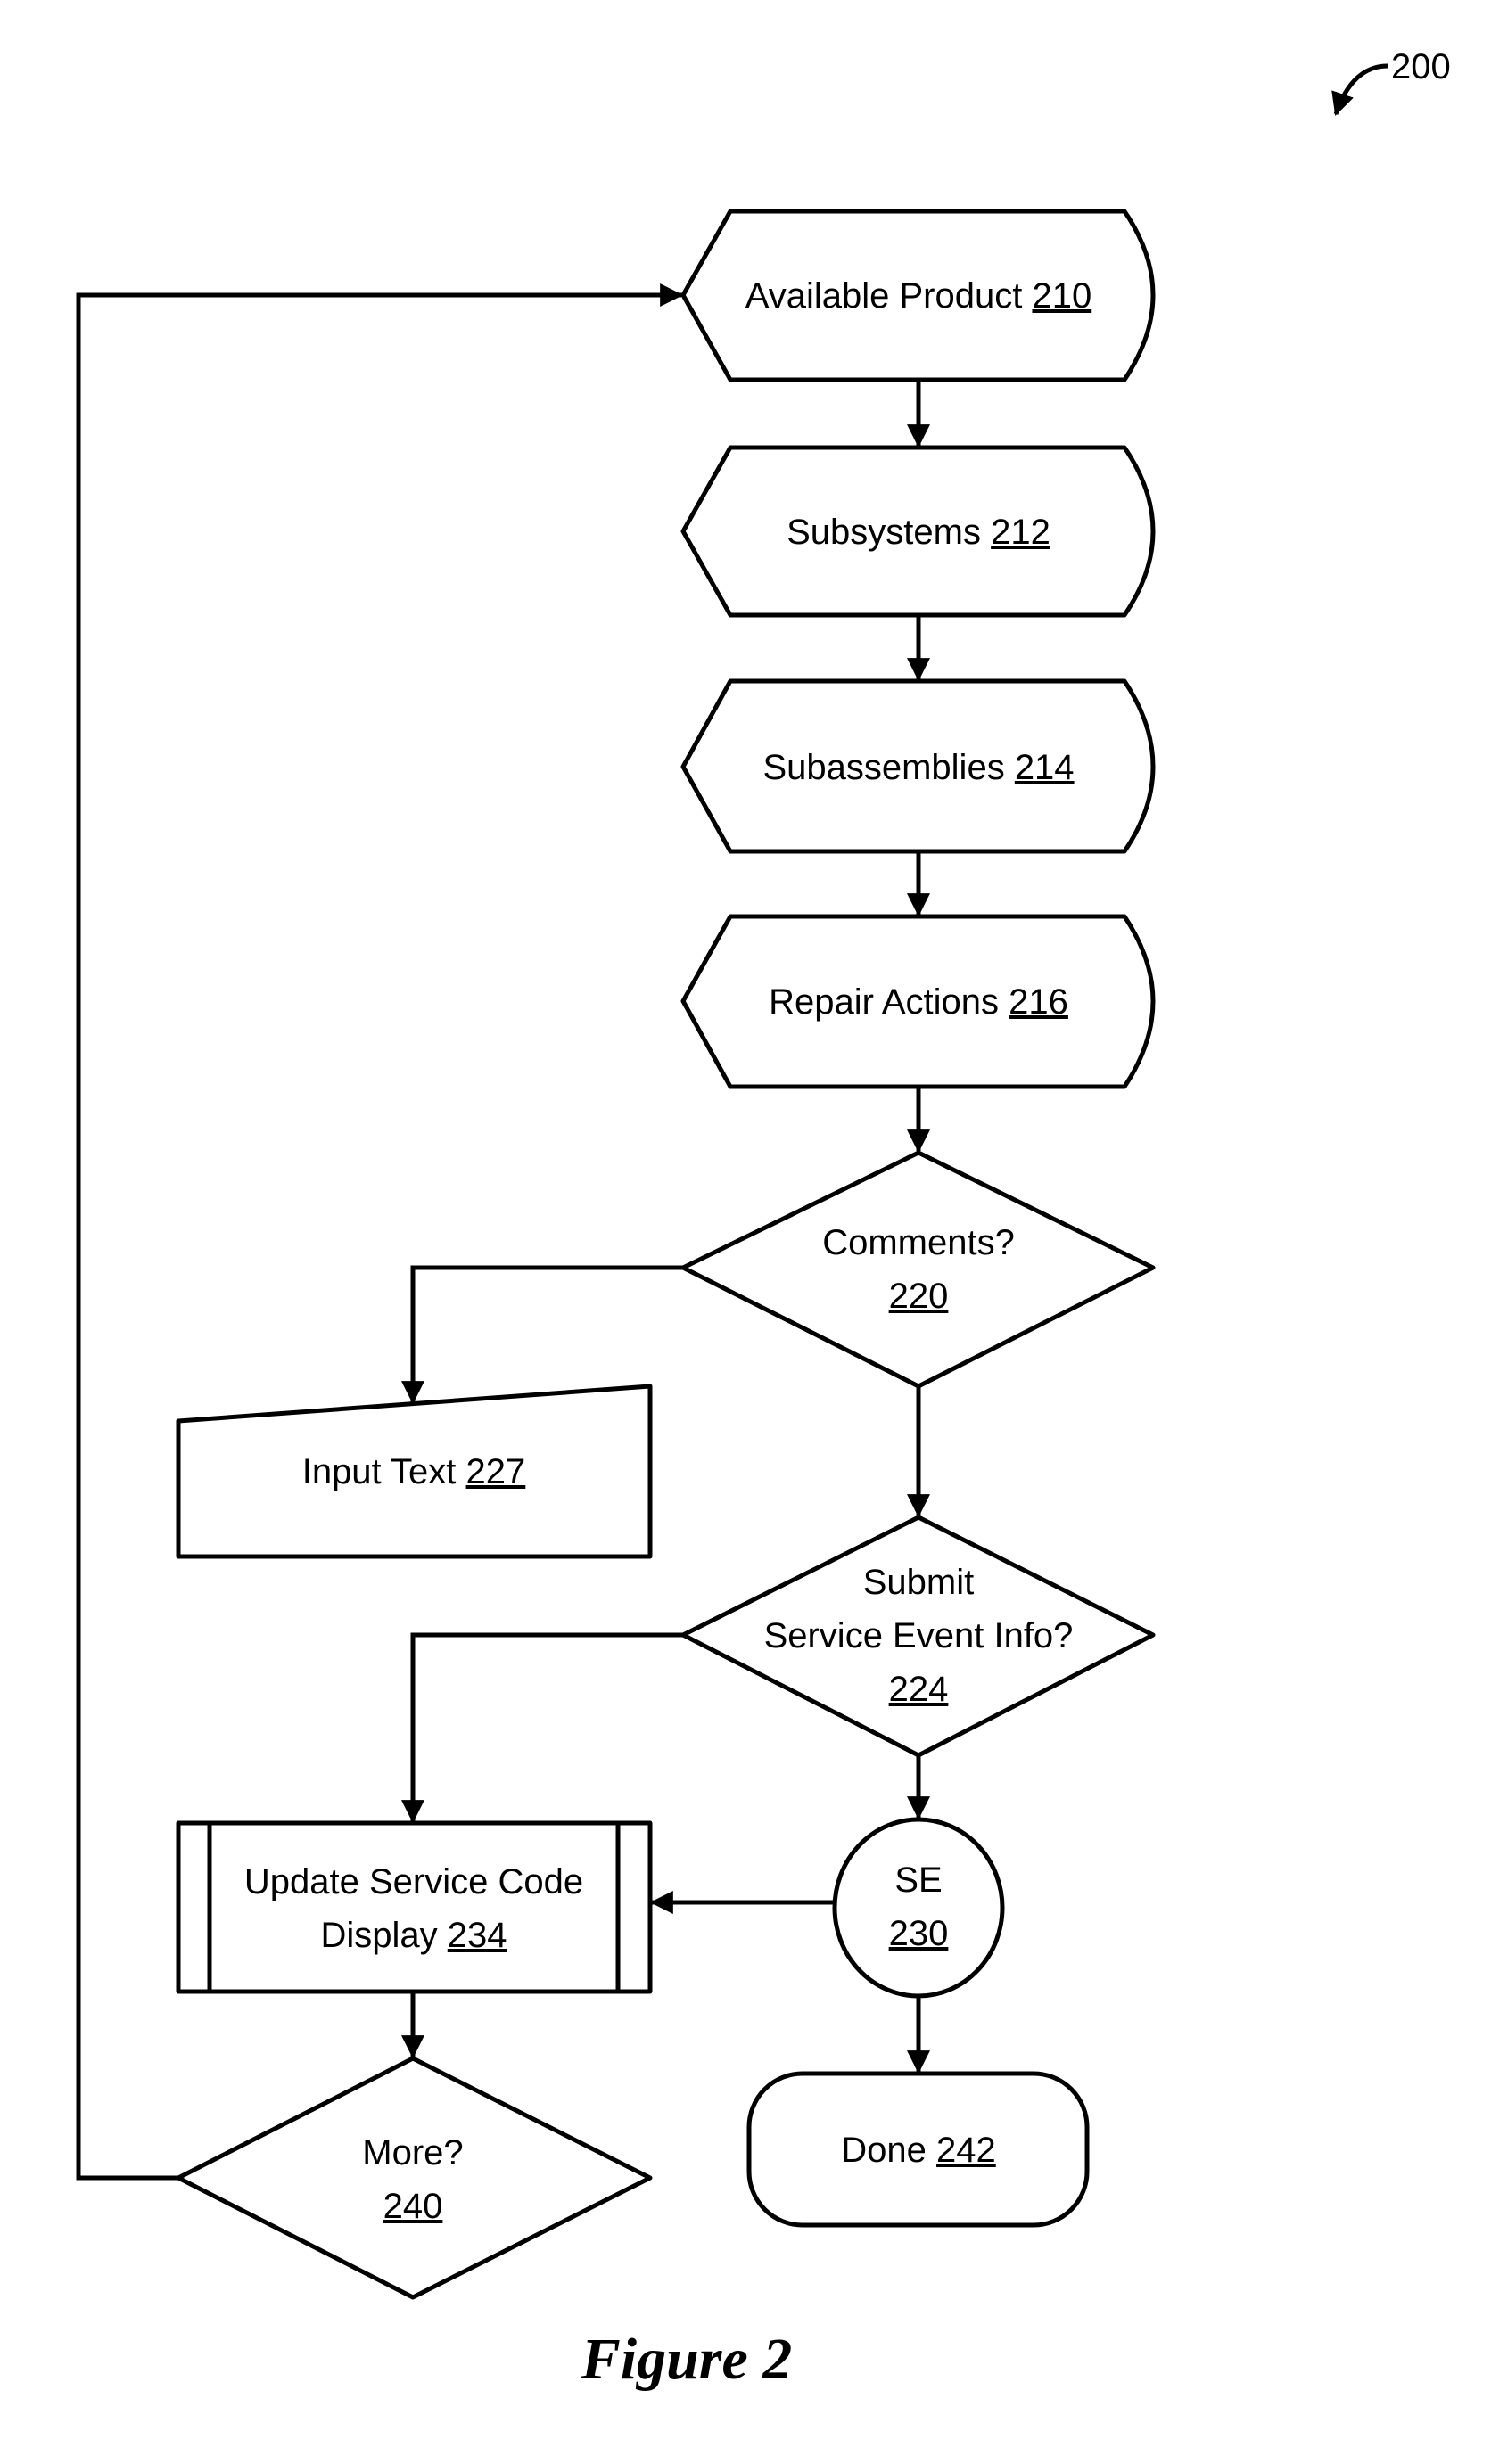 The image size is (1491, 2464). What do you see at coordinates (1359, 90) in the screenshot?
I see `figure-reference-arrow` at bounding box center [1359, 90].